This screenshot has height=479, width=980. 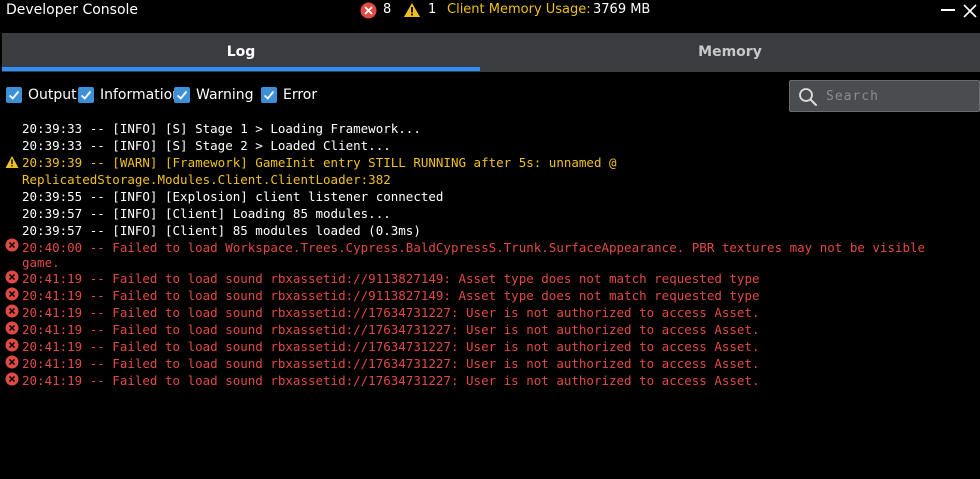 What do you see at coordinates (901, 96) in the screenshot?
I see `search-input` at bounding box center [901, 96].